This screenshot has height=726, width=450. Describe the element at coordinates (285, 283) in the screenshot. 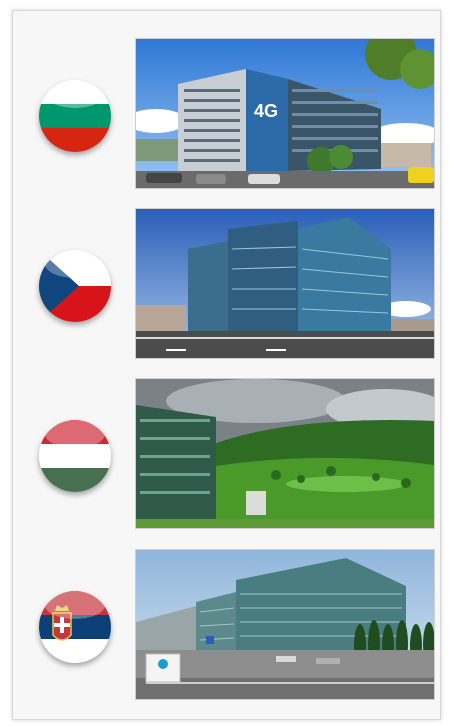

I see `office-photo-czech` at that location.